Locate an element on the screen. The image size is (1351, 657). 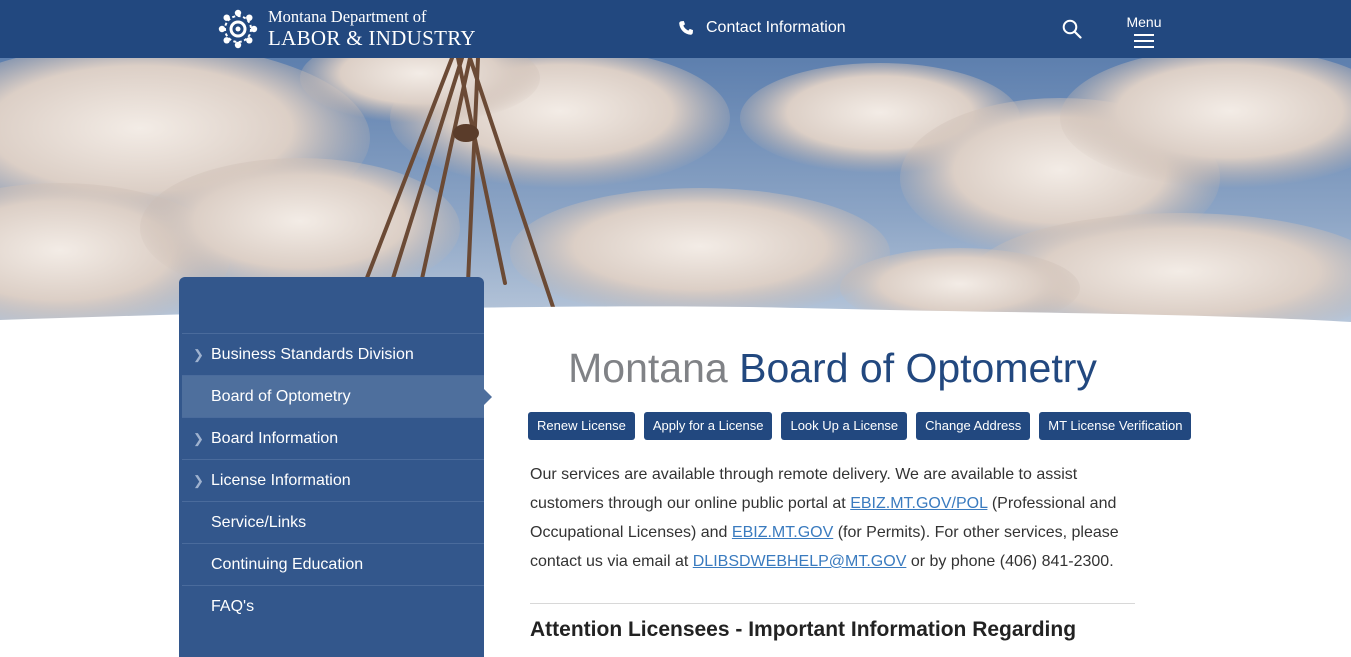
apply-for-license-button: Apply for a License is located at coordinates (708, 426).